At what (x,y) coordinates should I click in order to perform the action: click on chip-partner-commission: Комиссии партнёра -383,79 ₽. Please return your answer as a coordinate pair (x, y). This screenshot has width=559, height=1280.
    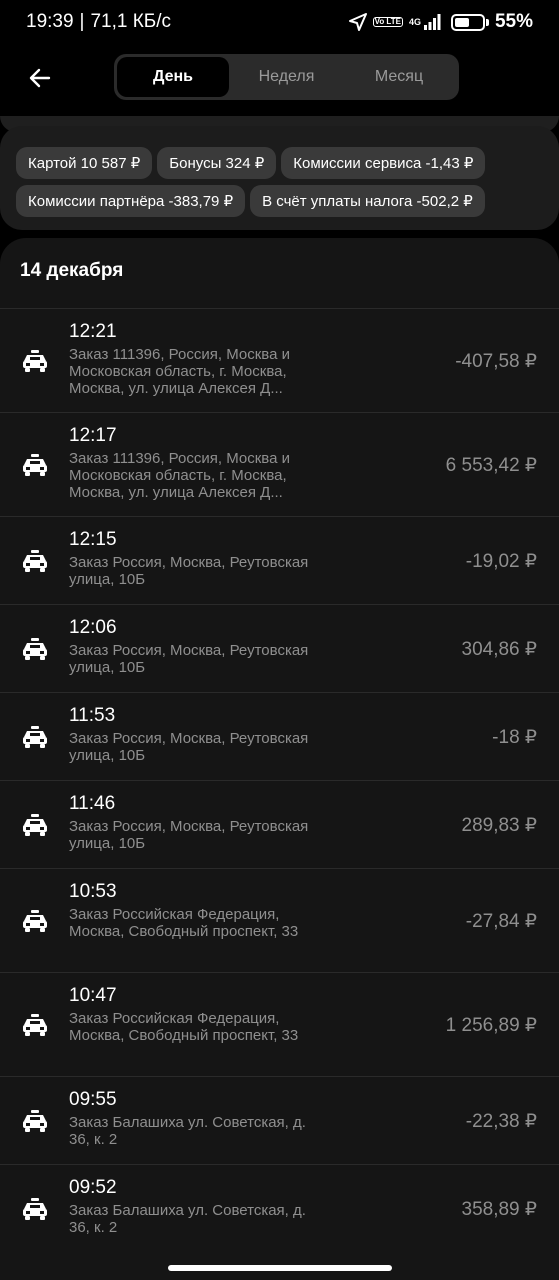
    Looking at the image, I should click on (131, 201).